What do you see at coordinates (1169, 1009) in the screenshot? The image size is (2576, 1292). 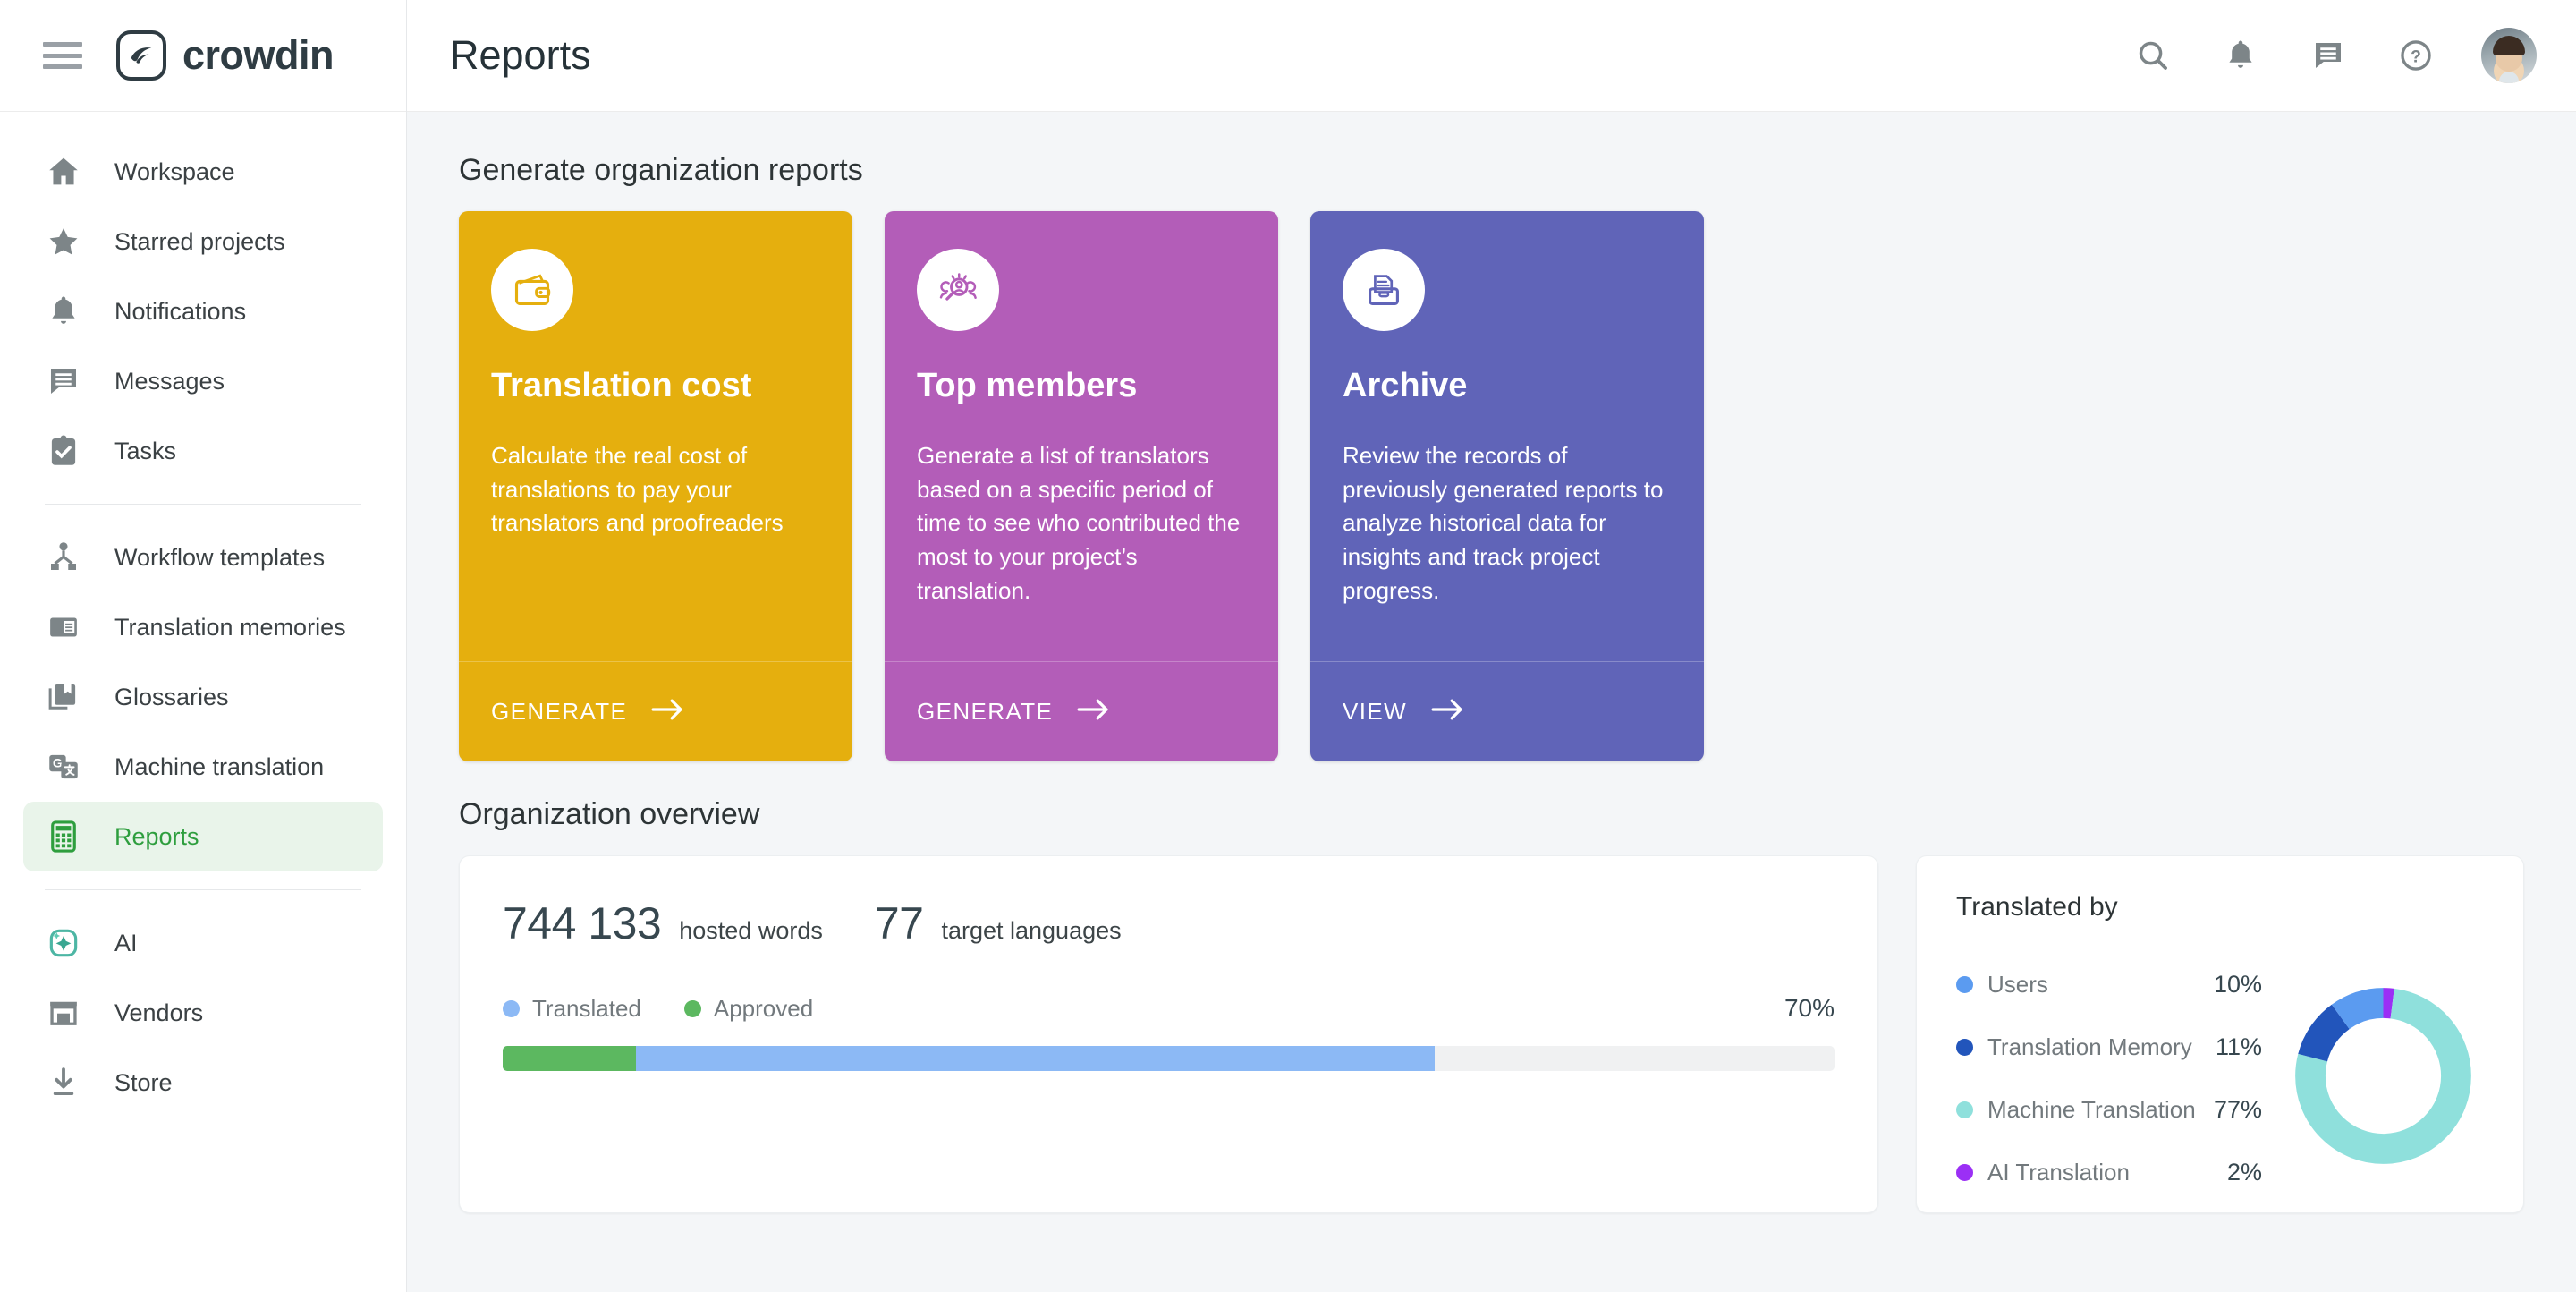 I see `progress-legend: Translated Approved 70%` at bounding box center [1169, 1009].